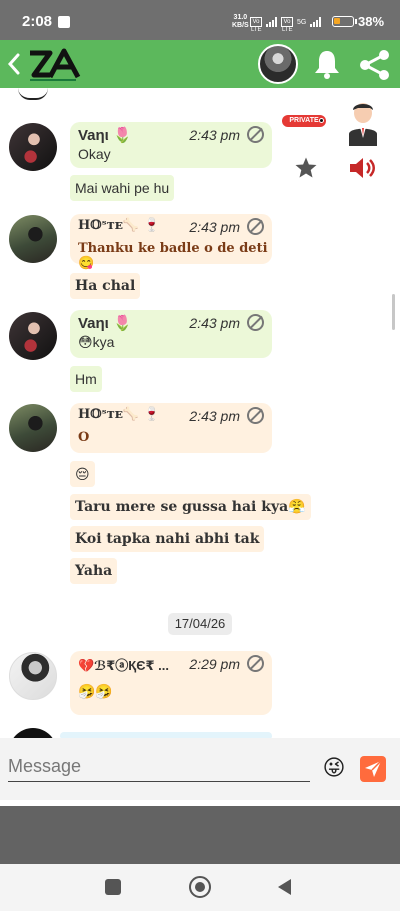 The height and width of the screenshot is (911, 400). Describe the element at coordinates (96, 342) in the screenshot. I see `message-text: 😳kya` at that location.